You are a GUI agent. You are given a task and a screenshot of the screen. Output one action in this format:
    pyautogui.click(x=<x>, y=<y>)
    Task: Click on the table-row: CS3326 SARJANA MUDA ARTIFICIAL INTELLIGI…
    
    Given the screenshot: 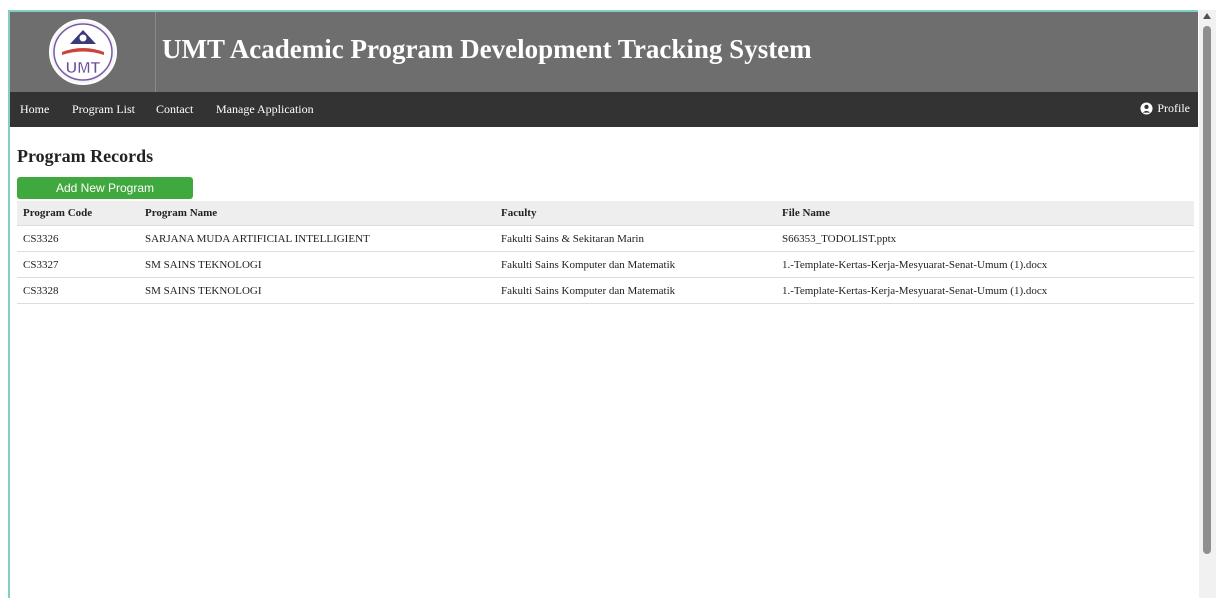 What is the action you would take?
    pyautogui.click(x=605, y=238)
    